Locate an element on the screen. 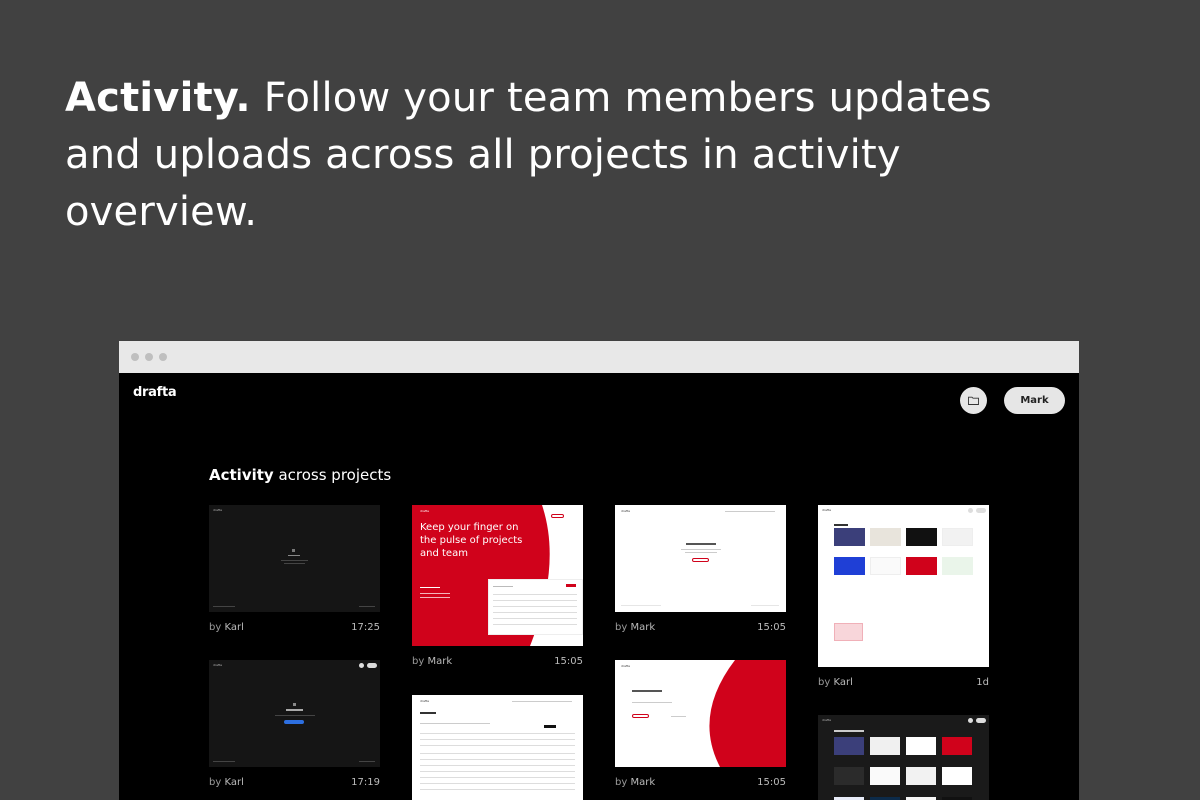 The height and width of the screenshot is (800, 1200). card-time: 17:25 is located at coordinates (365, 627).